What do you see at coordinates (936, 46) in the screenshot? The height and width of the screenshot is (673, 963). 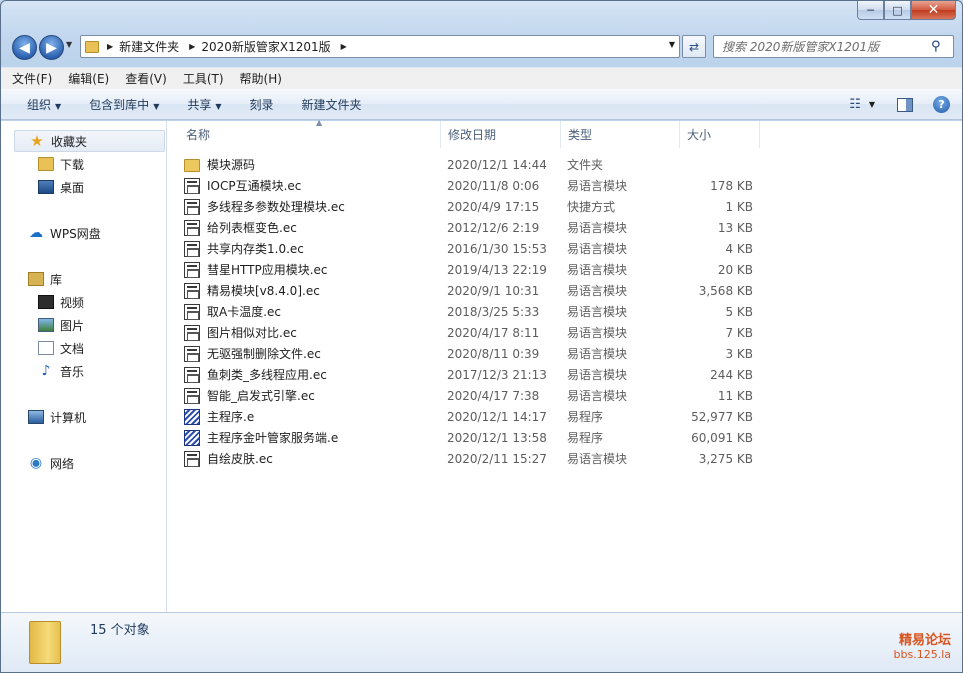 I see `search-icon: ⚲` at bounding box center [936, 46].